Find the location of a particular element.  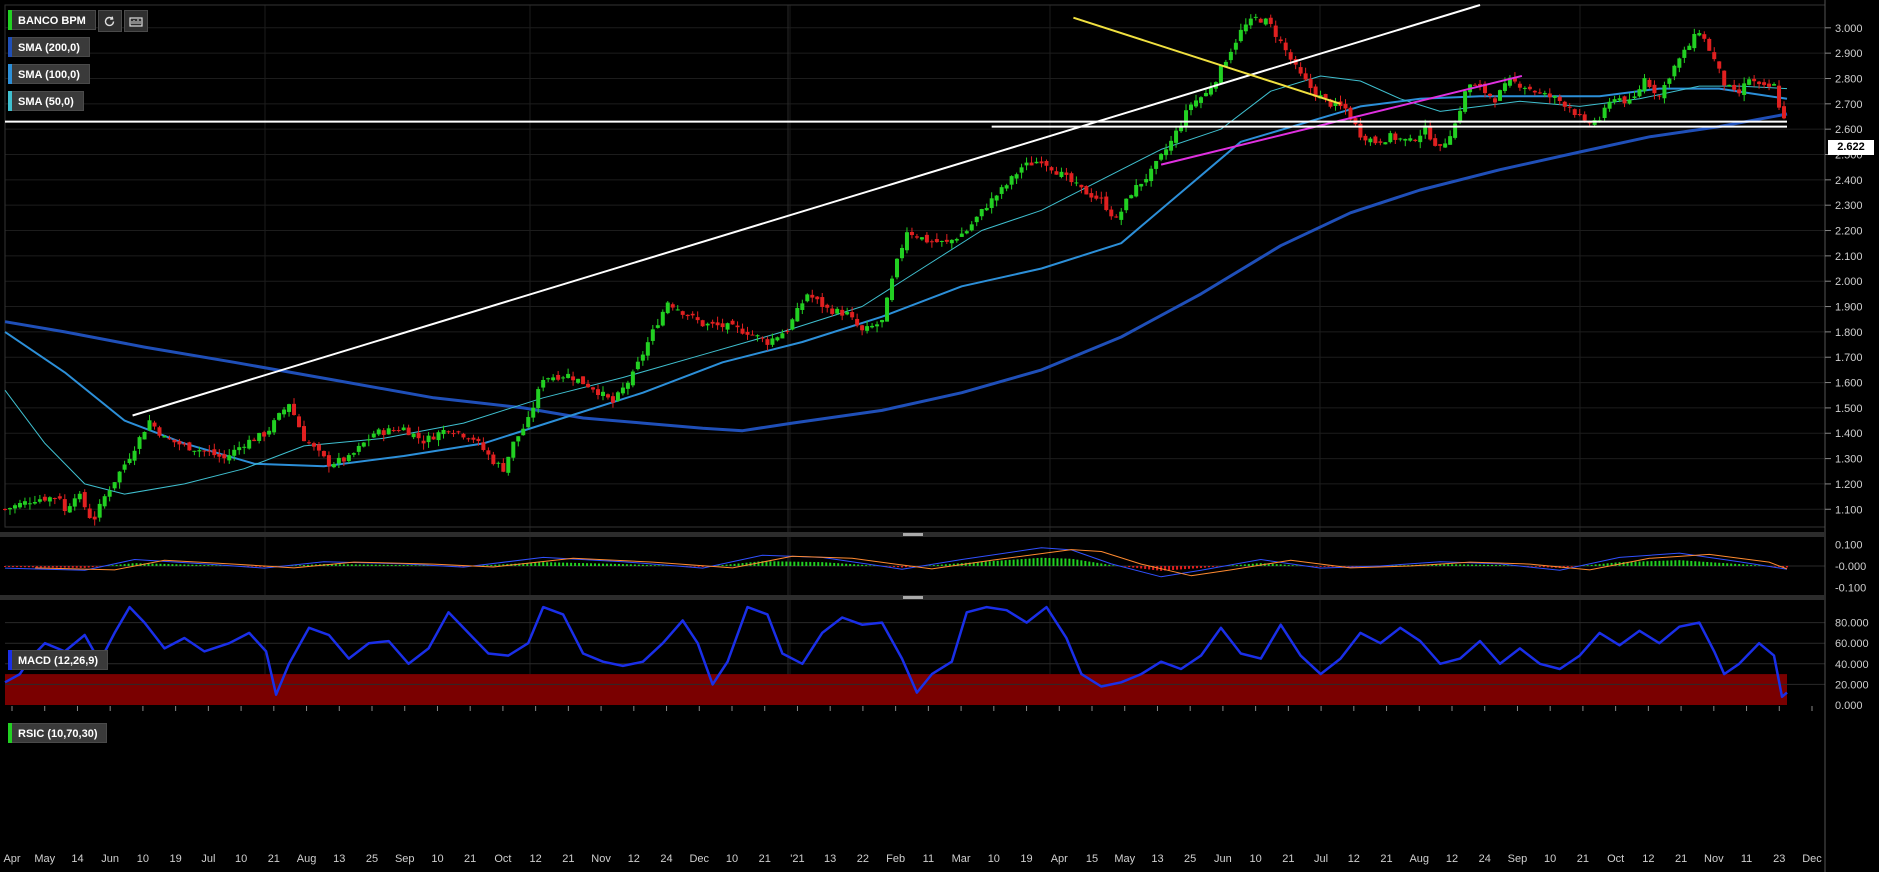

instrument-legend: BANCO BPM is located at coordinates (78, 21).